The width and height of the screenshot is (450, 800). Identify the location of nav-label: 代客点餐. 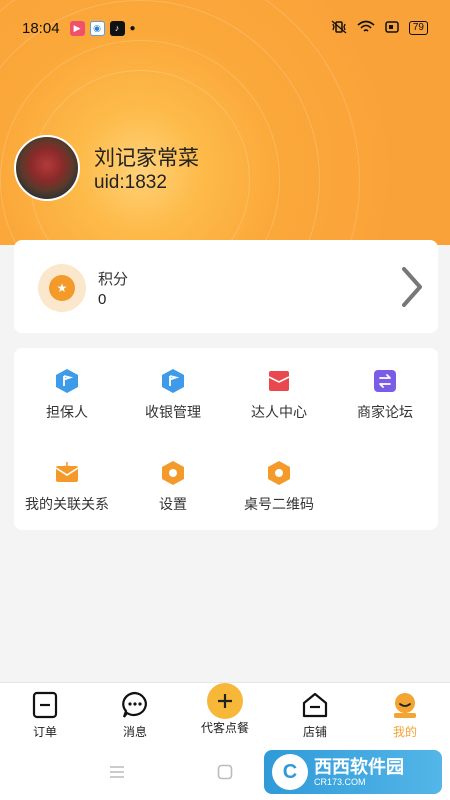
(224, 728).